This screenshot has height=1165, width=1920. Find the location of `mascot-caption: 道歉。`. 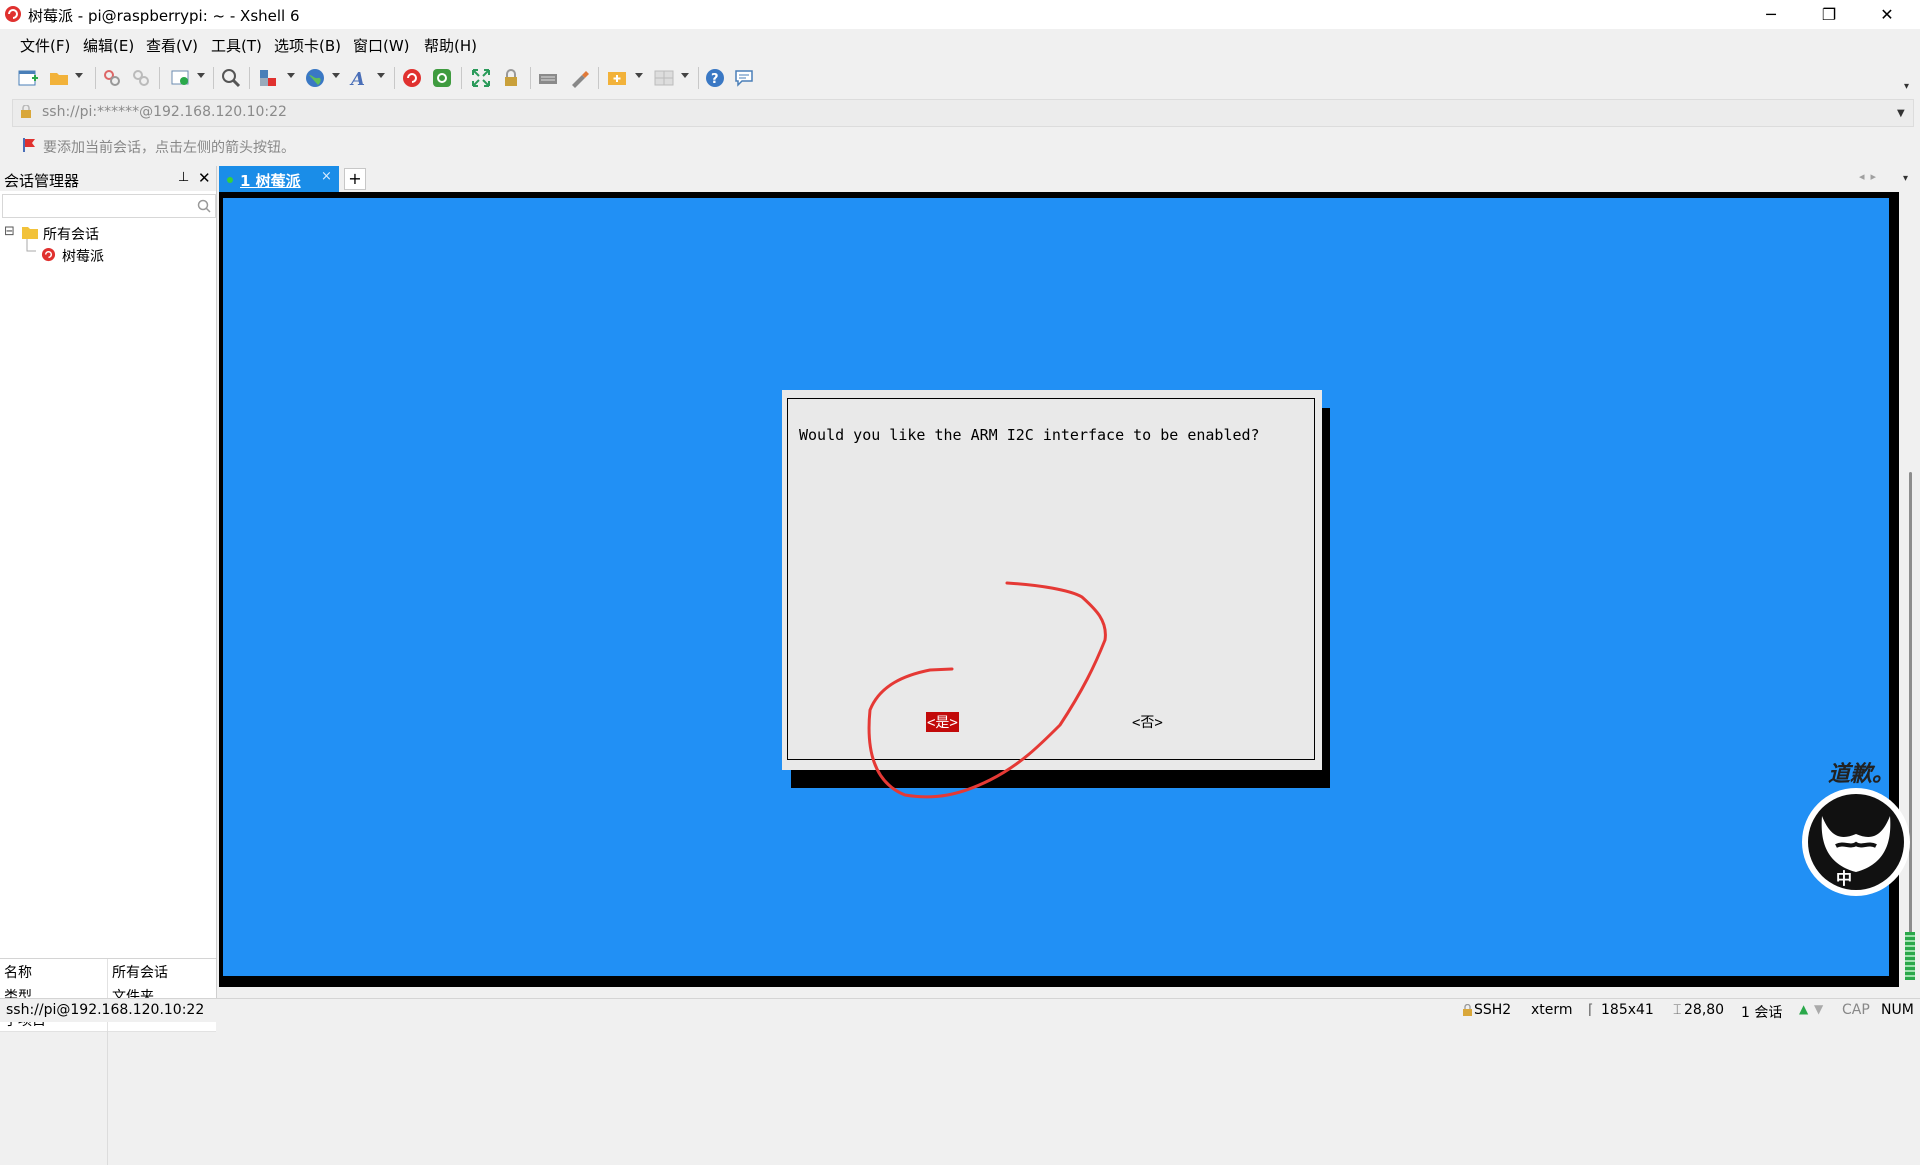

mascot-caption: 道歉。 is located at coordinates (1861, 774).